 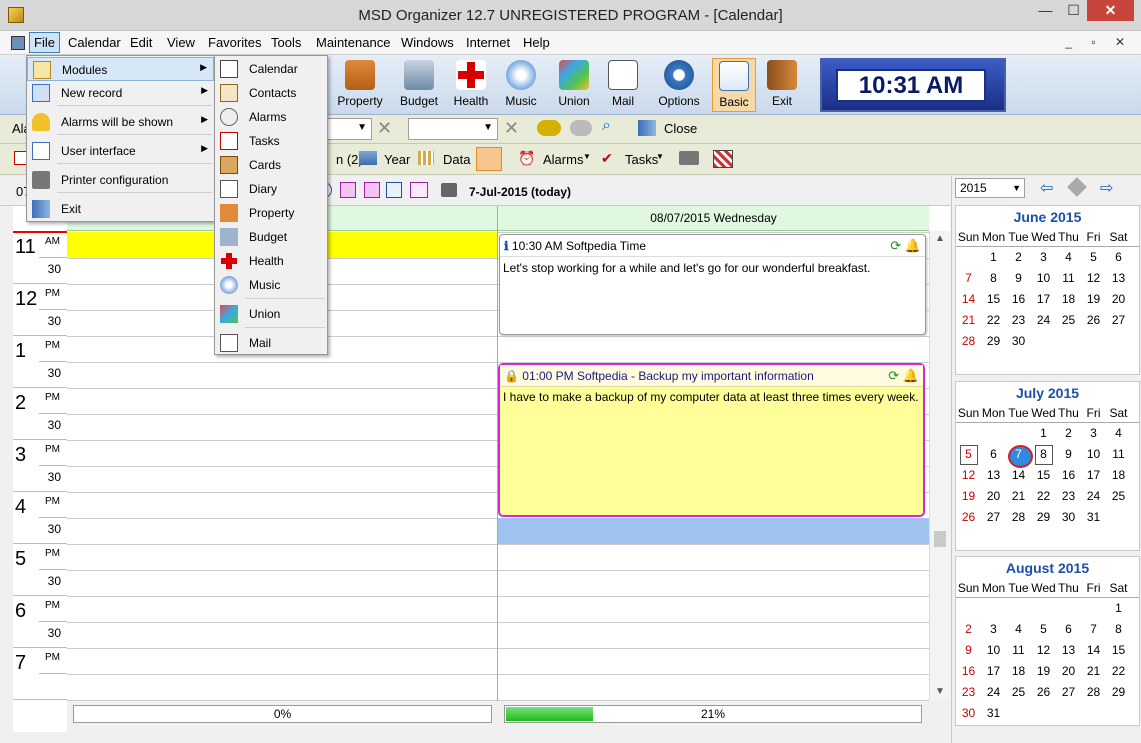 What do you see at coordinates (271, 189) in the screenshot?
I see `submenu-item-diary: Diary` at bounding box center [271, 189].